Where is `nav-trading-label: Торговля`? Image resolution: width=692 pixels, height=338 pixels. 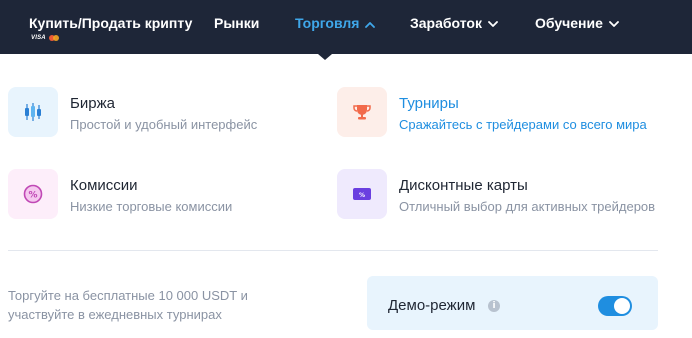 nav-trading-label: Торговля is located at coordinates (327, 23).